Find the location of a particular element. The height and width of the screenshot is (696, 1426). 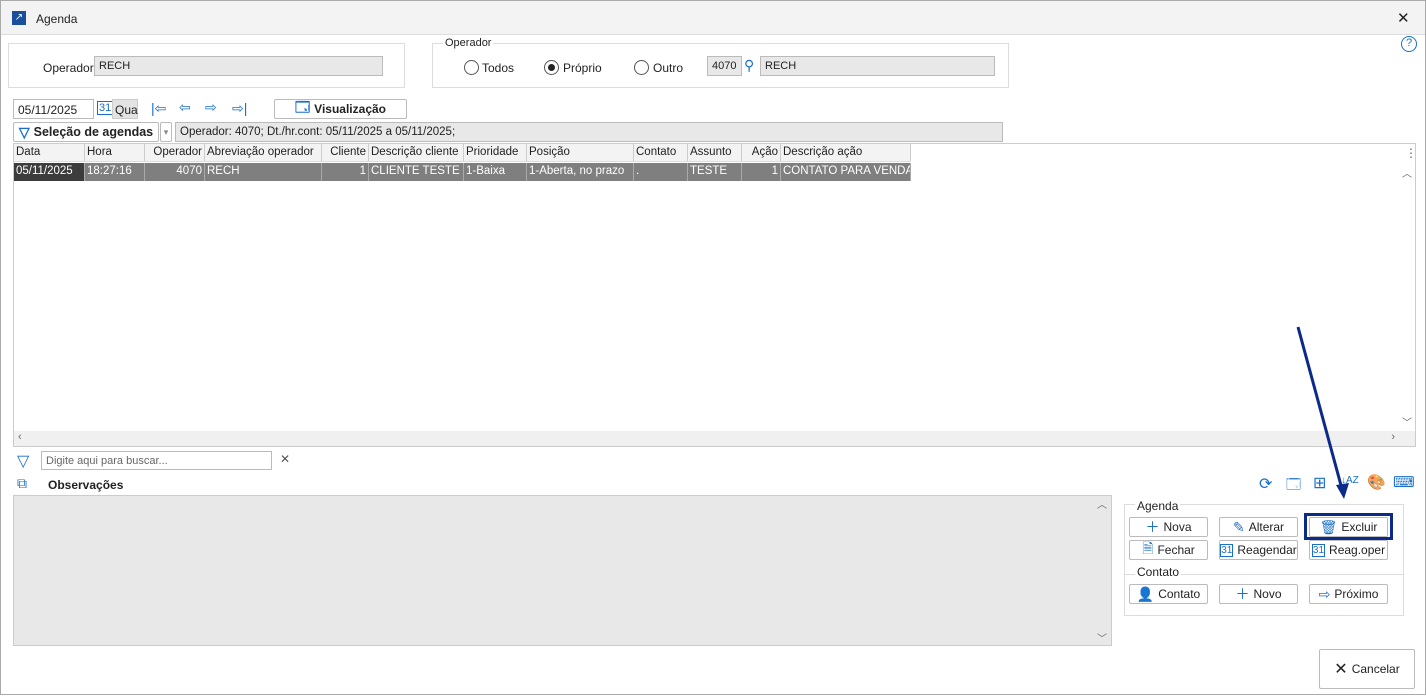

cancelar-label: Cancelar is located at coordinates (1375, 669).